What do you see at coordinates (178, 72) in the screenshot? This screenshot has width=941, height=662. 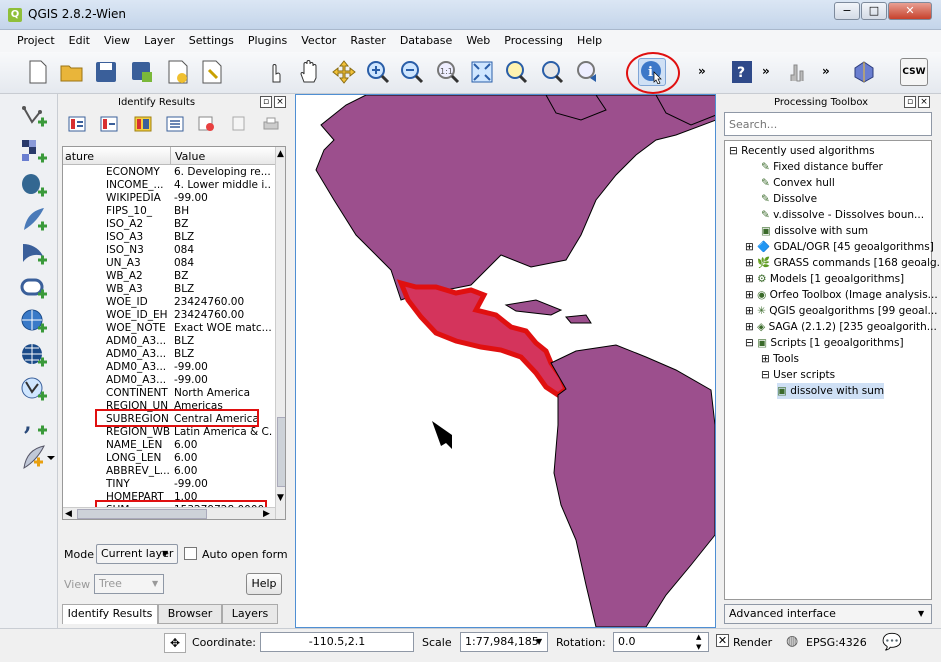 I see `new-print-composer-icon` at bounding box center [178, 72].